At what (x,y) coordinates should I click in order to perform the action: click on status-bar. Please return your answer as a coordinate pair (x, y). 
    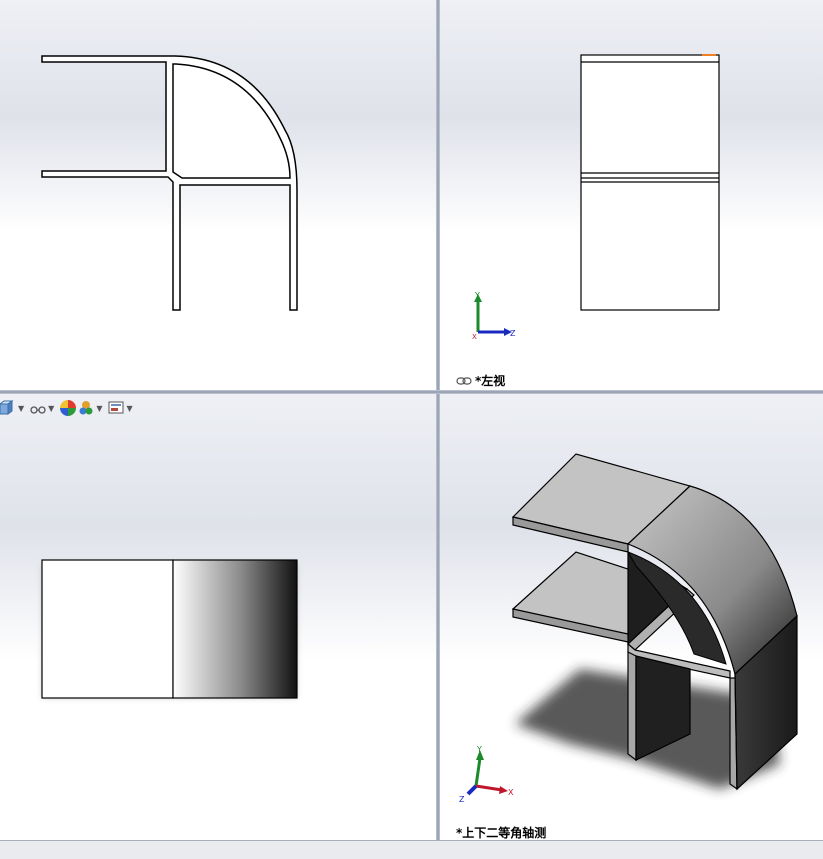
    Looking at the image, I should click on (411, 849).